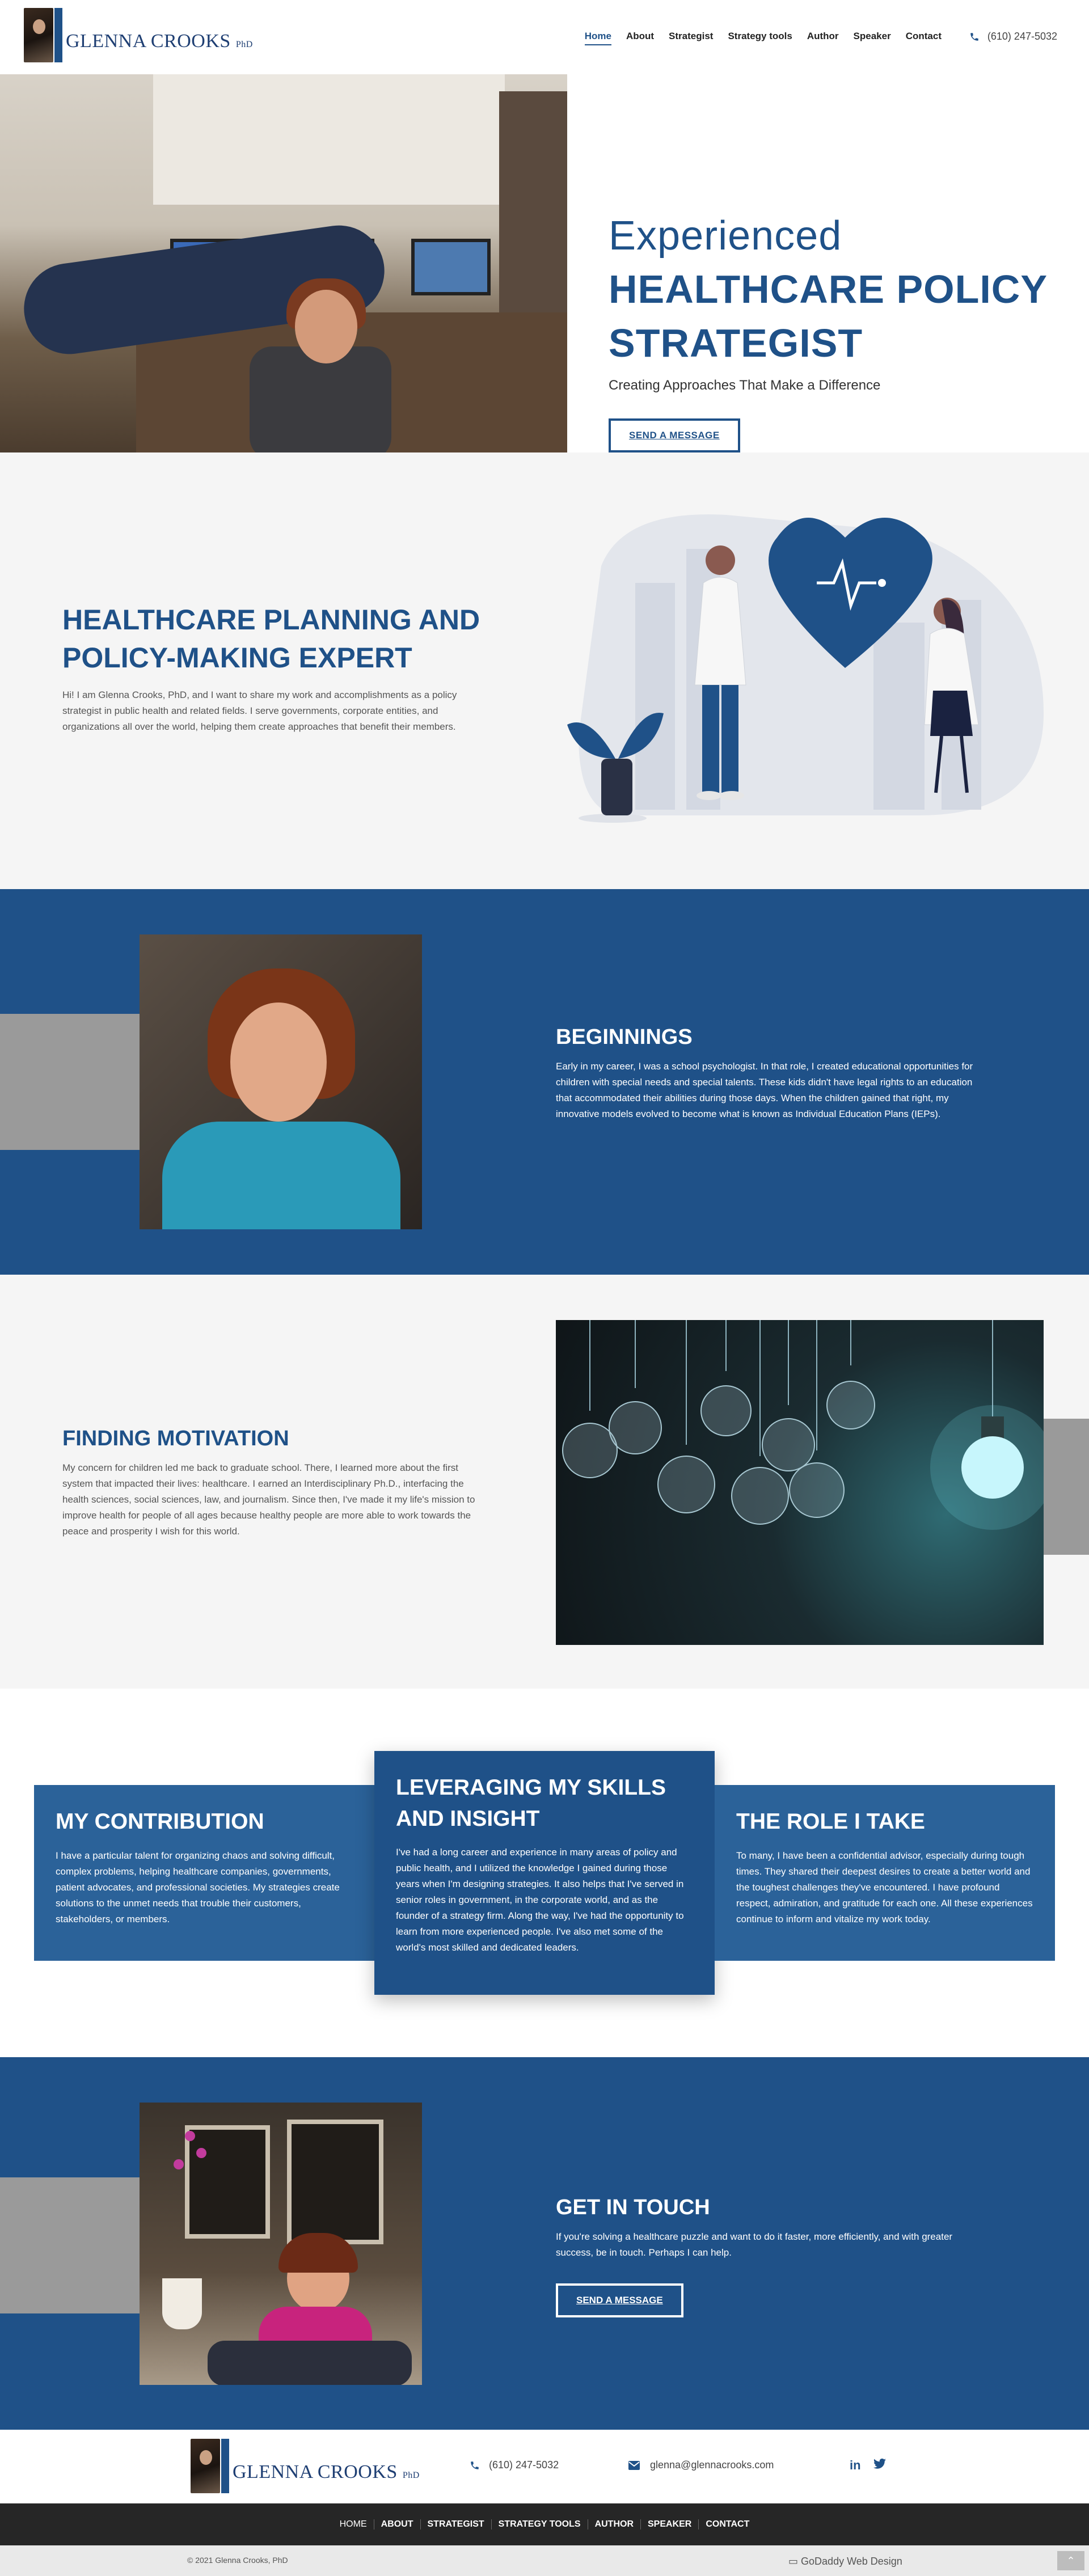 The height and width of the screenshot is (2576, 1089). I want to click on nav-speaker: Speaker, so click(872, 38).